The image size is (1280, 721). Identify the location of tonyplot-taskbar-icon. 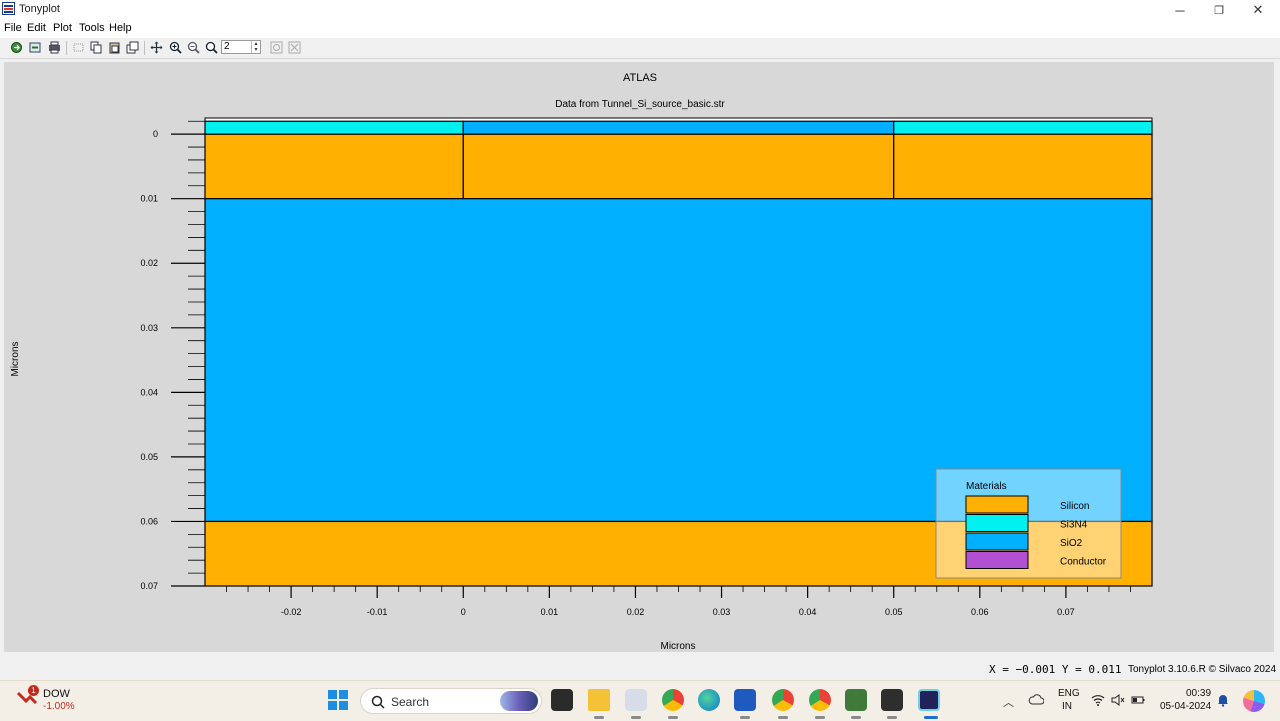
(929, 700).